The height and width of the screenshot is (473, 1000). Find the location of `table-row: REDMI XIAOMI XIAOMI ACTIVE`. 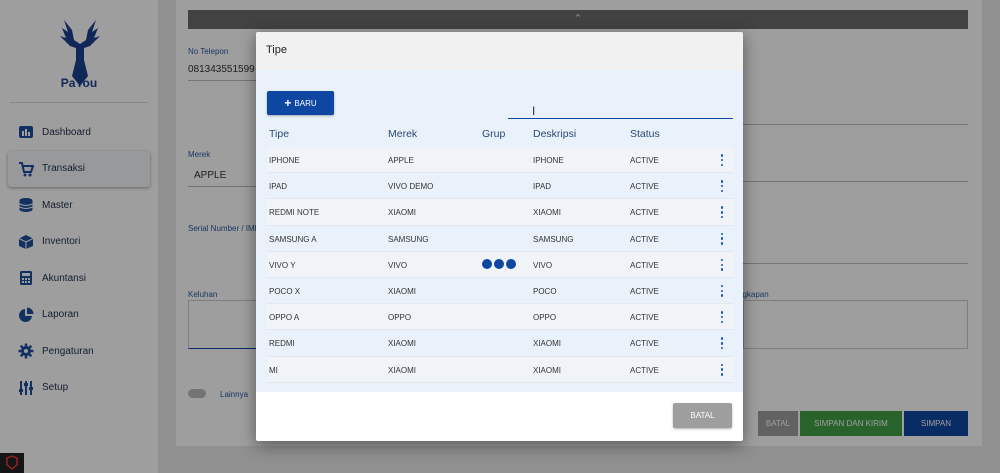

table-row: REDMI XIAOMI XIAOMI ACTIVE is located at coordinates (500, 343).